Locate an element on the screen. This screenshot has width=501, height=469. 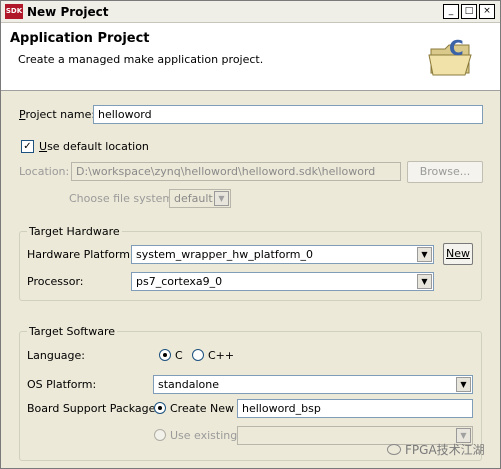
title-bar: SDK New Project _ □ × is located at coordinates (250, 12).